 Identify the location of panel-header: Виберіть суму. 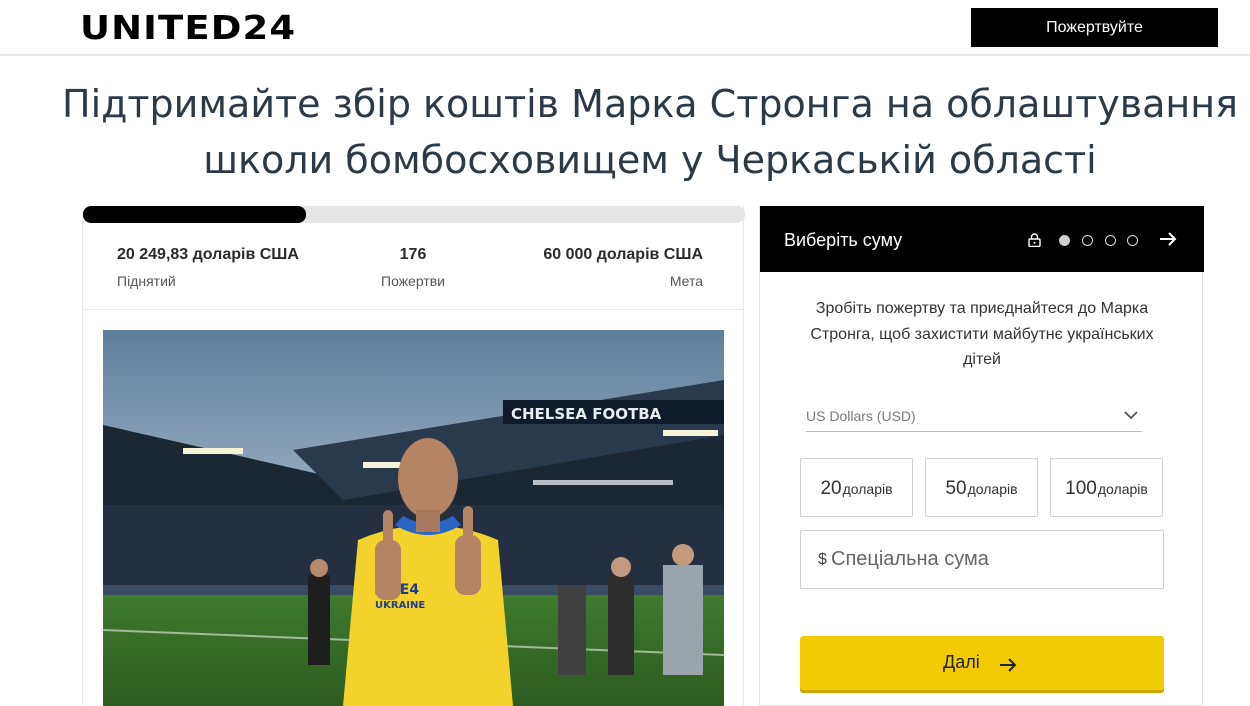
(982, 239).